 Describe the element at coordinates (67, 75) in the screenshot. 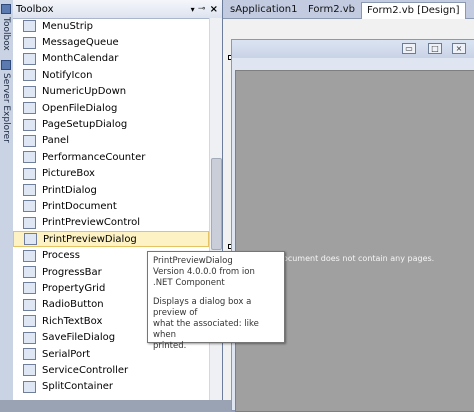

I see `toolbox-item-label: NotifyIcon` at that location.